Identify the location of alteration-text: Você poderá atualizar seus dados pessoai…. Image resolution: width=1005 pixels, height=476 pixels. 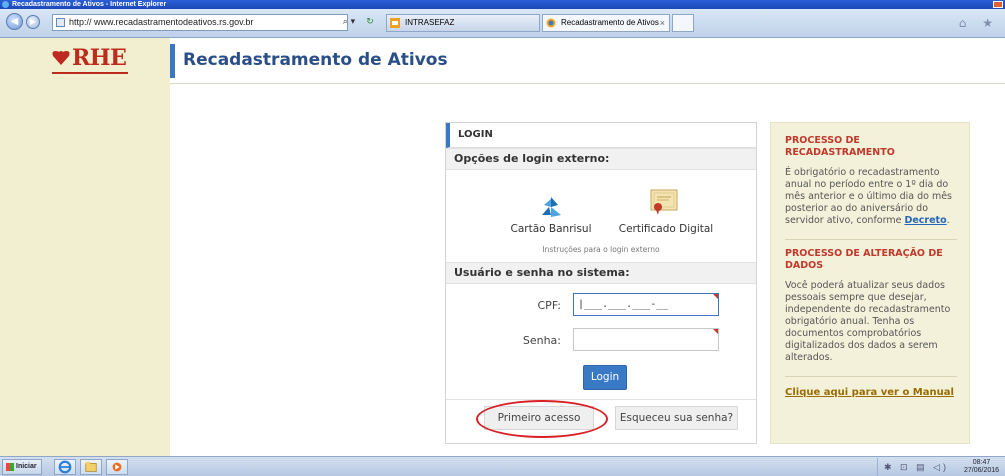
(868, 321).